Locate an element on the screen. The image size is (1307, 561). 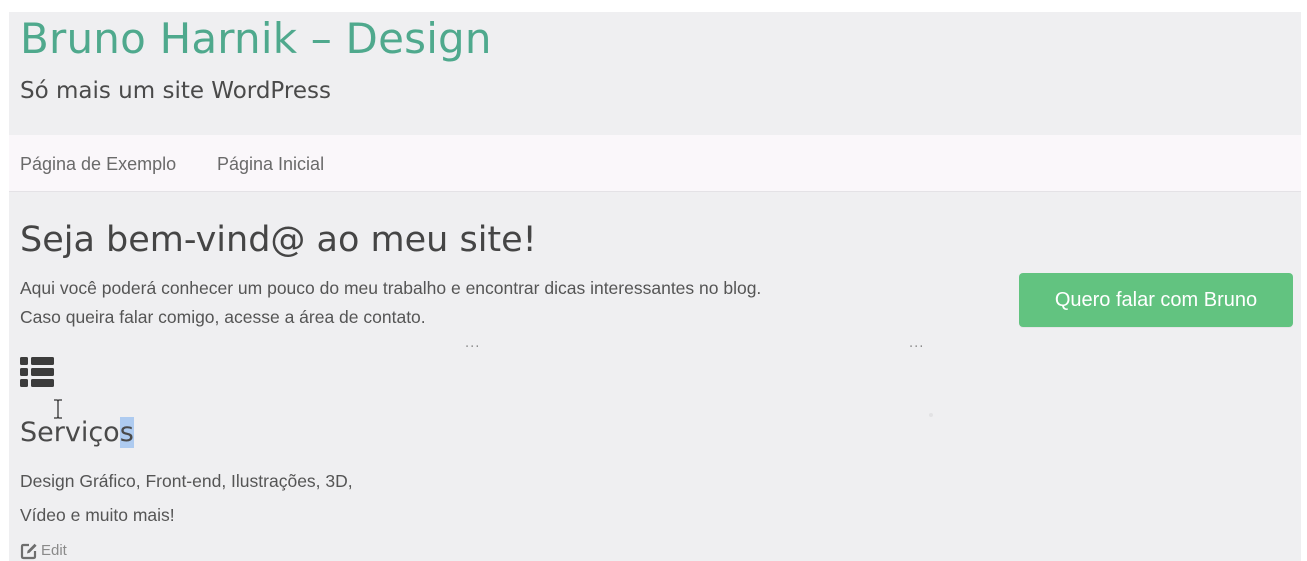
main-navigation: Página de Exemplo Página Inicial is located at coordinates (655, 163).